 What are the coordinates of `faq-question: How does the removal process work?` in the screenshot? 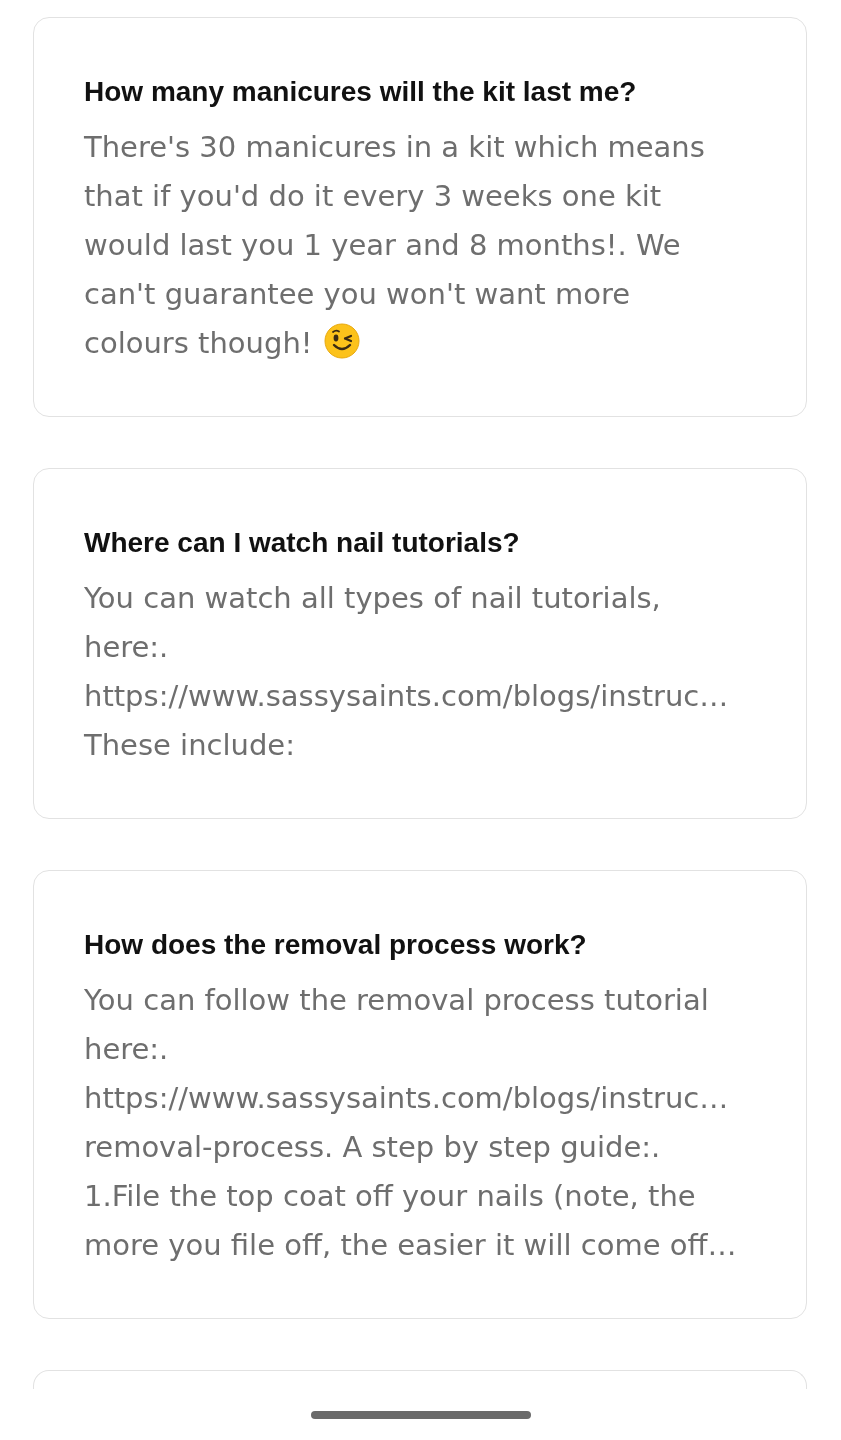 It's located at (336, 945).